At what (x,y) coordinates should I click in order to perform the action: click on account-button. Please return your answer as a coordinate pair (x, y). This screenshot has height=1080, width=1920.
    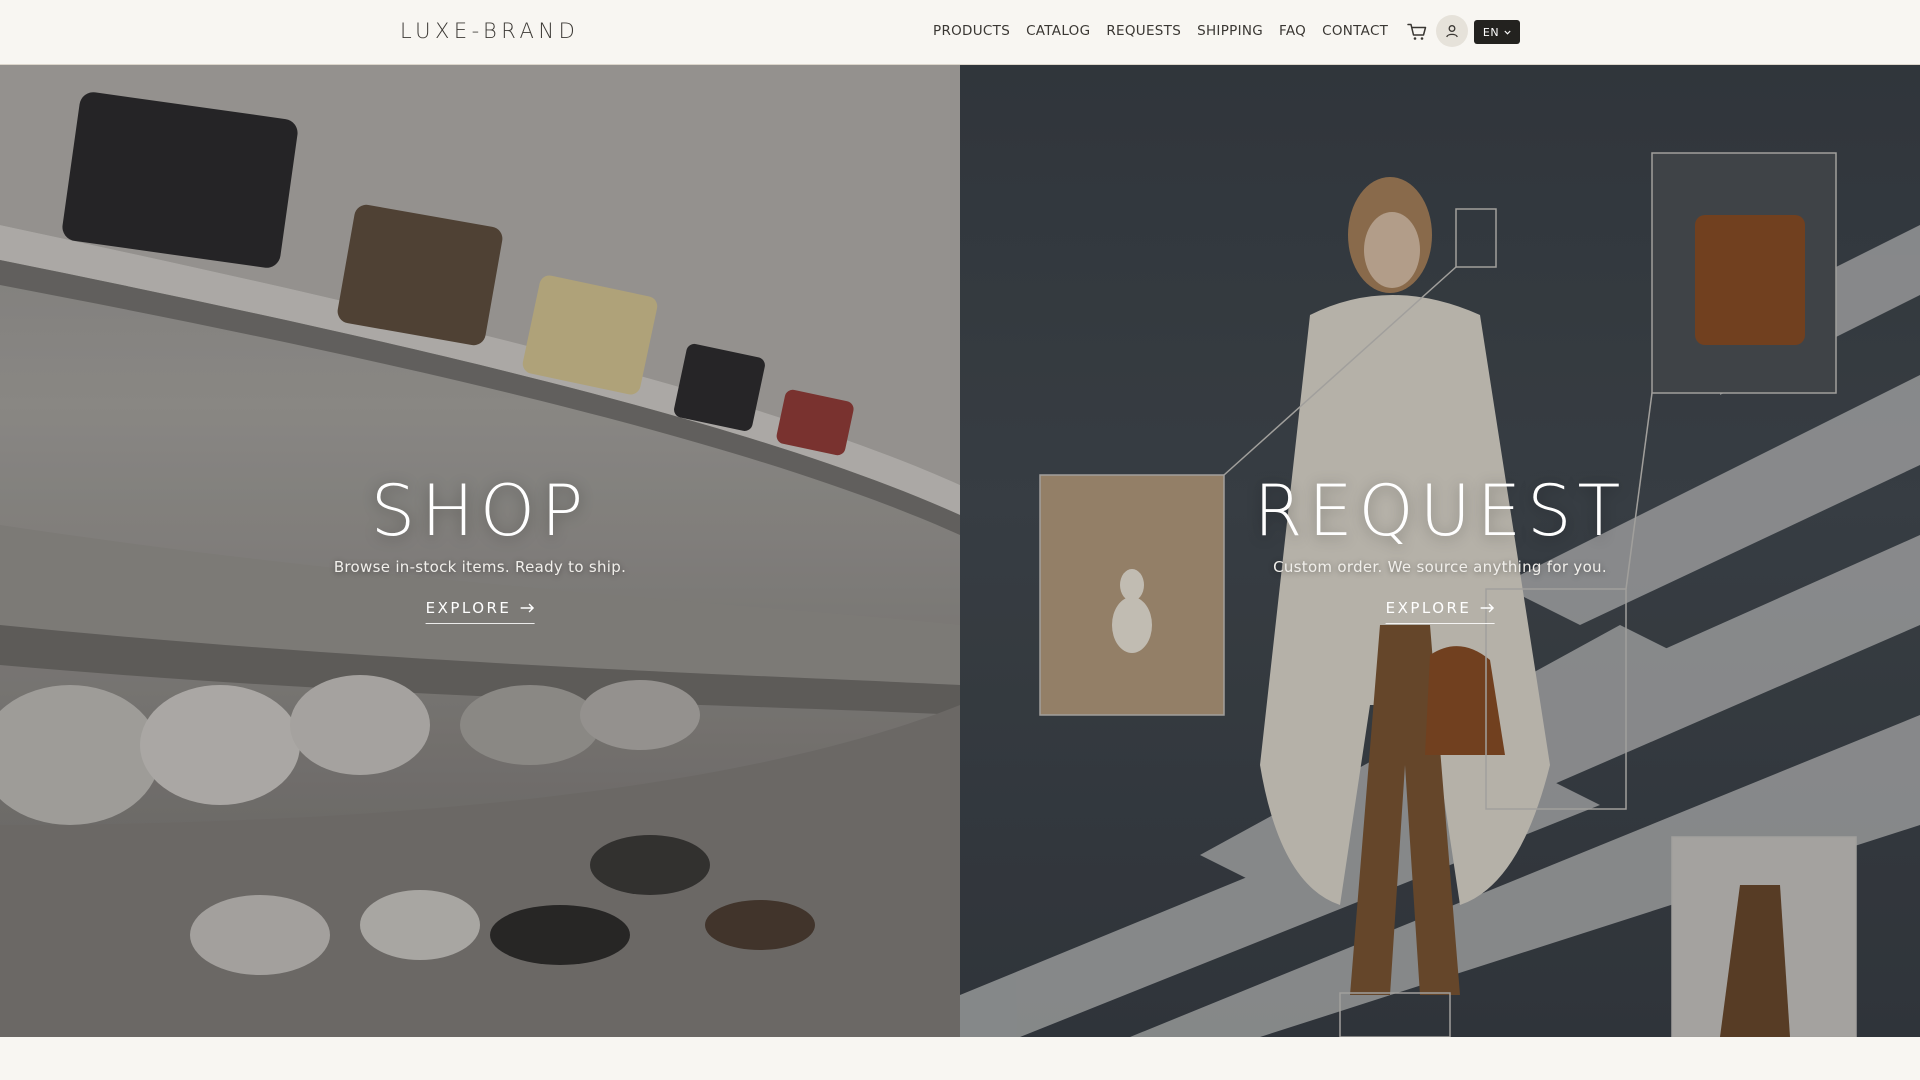
    Looking at the image, I should click on (1452, 31).